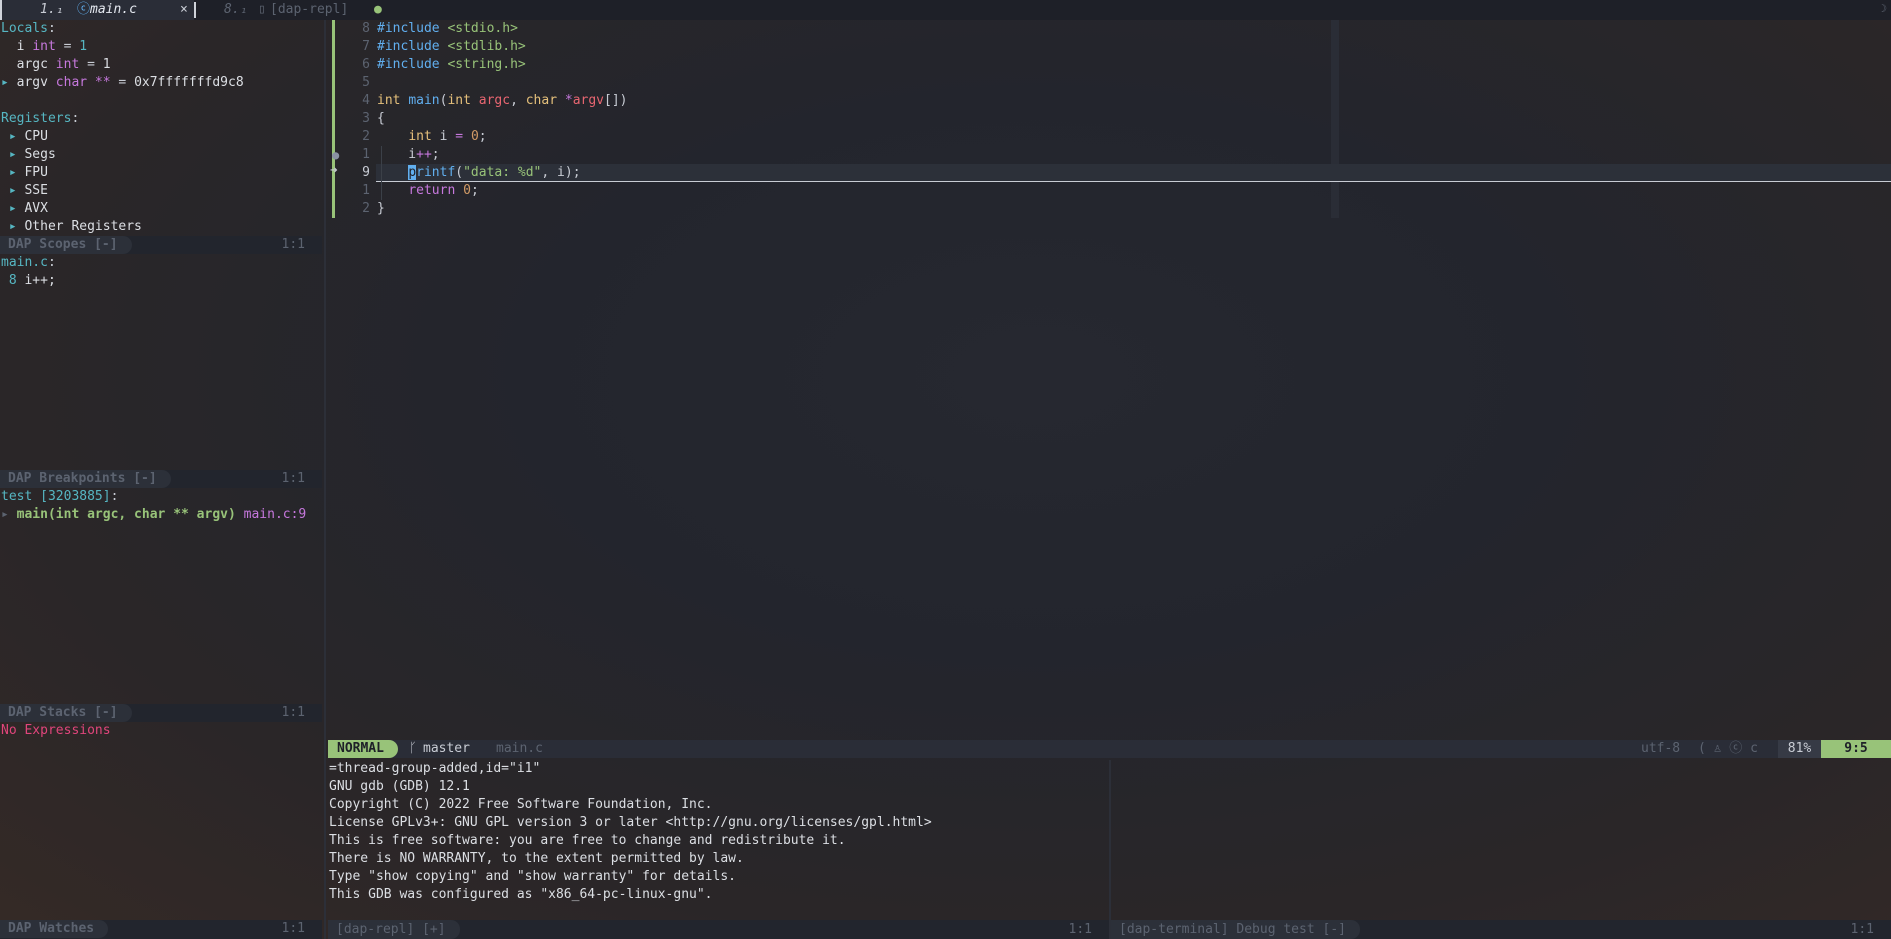  I want to click on dap-stacks-status: DAP Stacks [-] 1:1, so click(161, 713).